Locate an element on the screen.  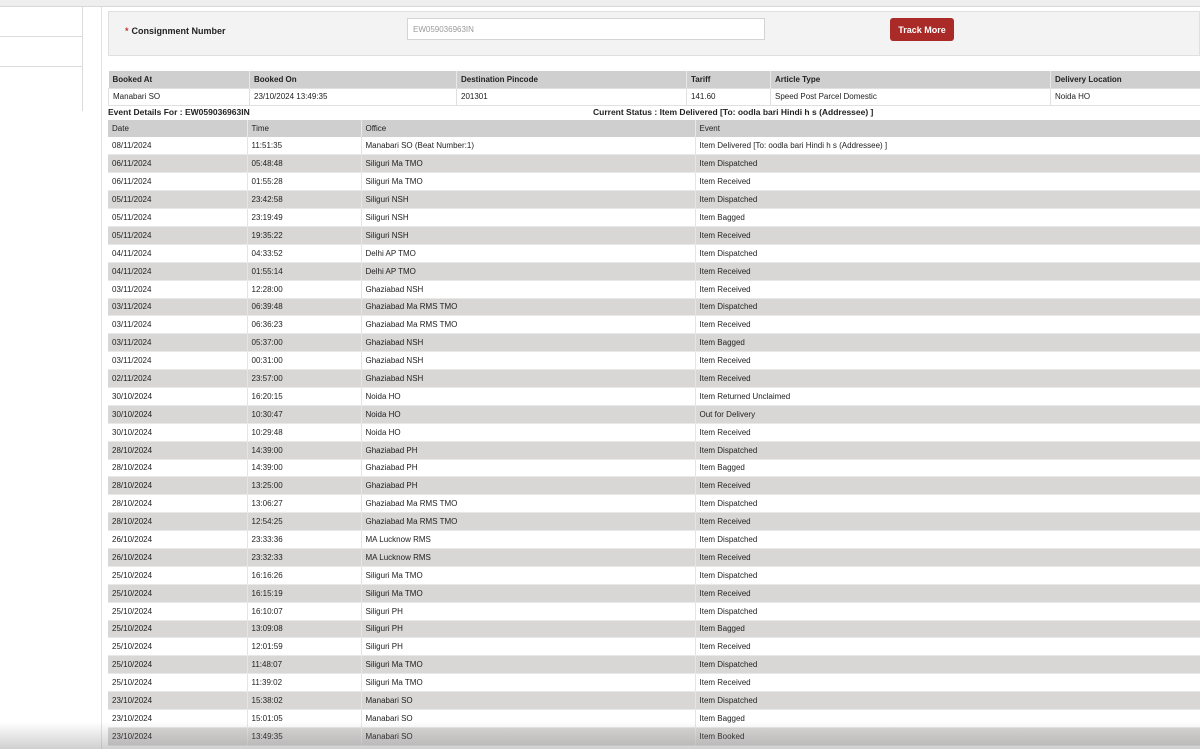
events-header-cell: Date is located at coordinates (178, 128).